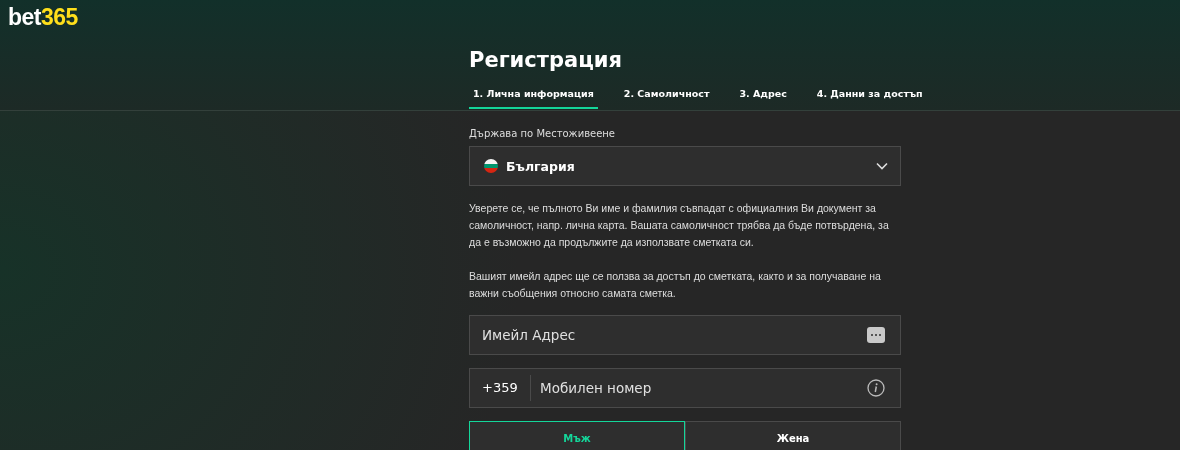  Describe the element at coordinates (876, 388) in the screenshot. I see `info-icon` at that location.